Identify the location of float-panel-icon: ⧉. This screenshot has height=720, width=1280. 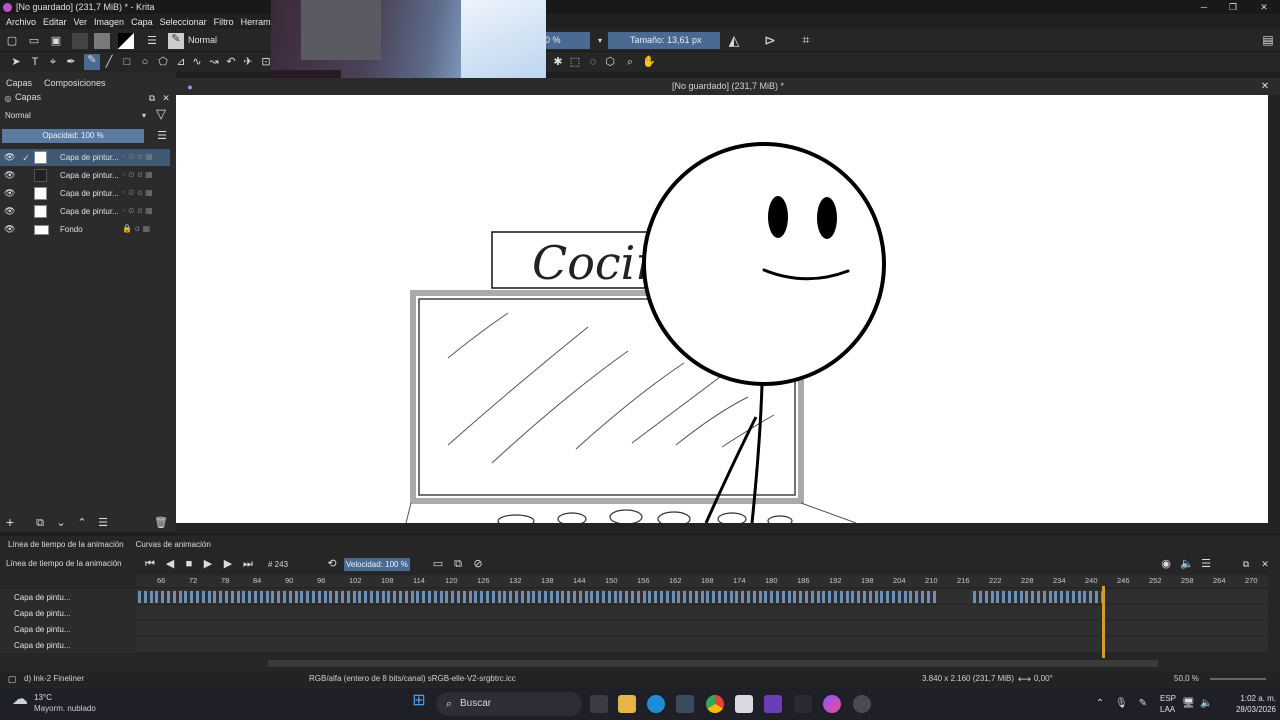
(152, 98).